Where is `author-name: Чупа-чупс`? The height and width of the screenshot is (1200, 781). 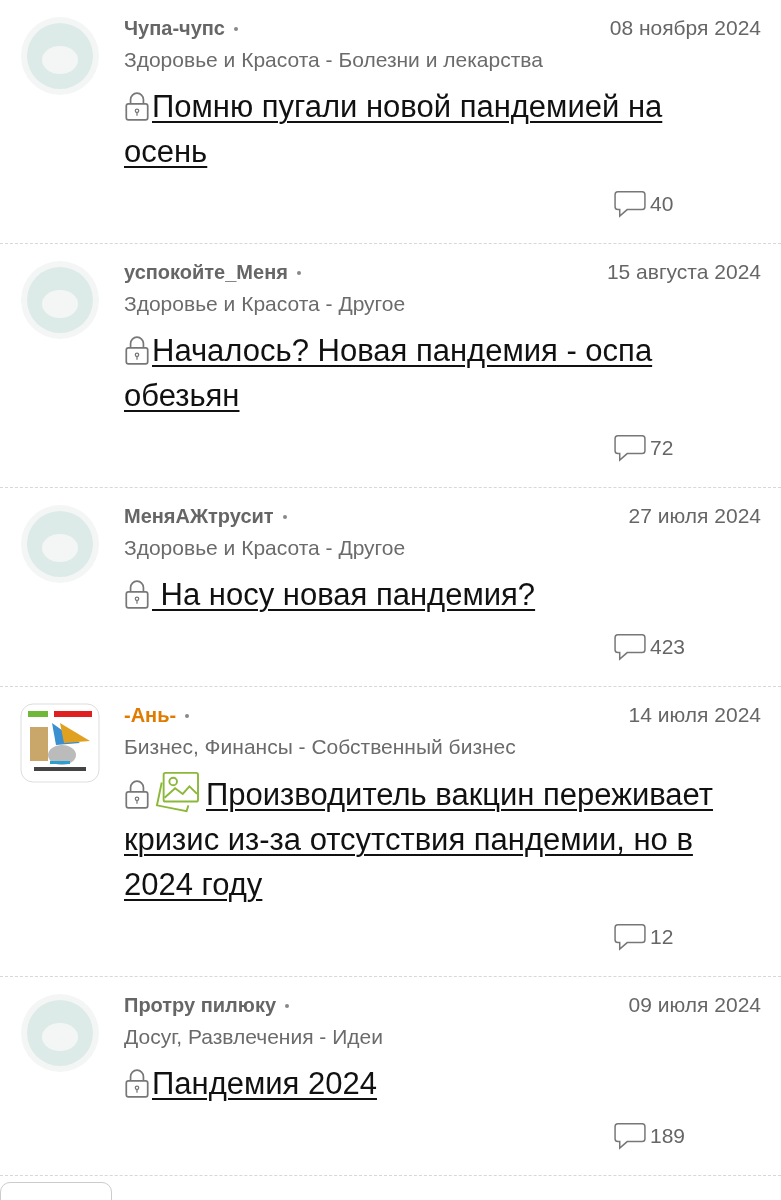 author-name: Чупа-чупс is located at coordinates (174, 28).